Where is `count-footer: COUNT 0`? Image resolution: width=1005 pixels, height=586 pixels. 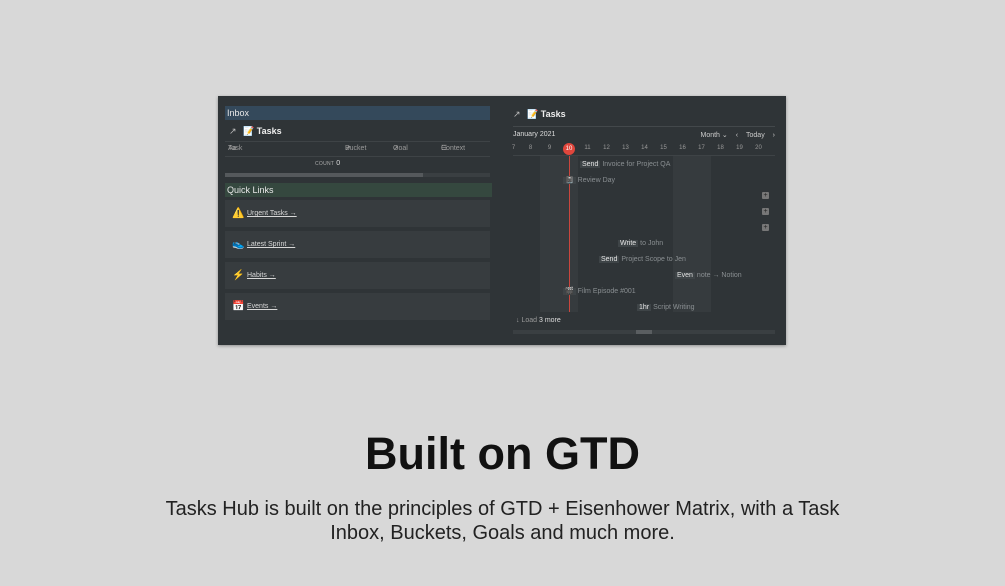 count-footer: COUNT 0 is located at coordinates (328, 163).